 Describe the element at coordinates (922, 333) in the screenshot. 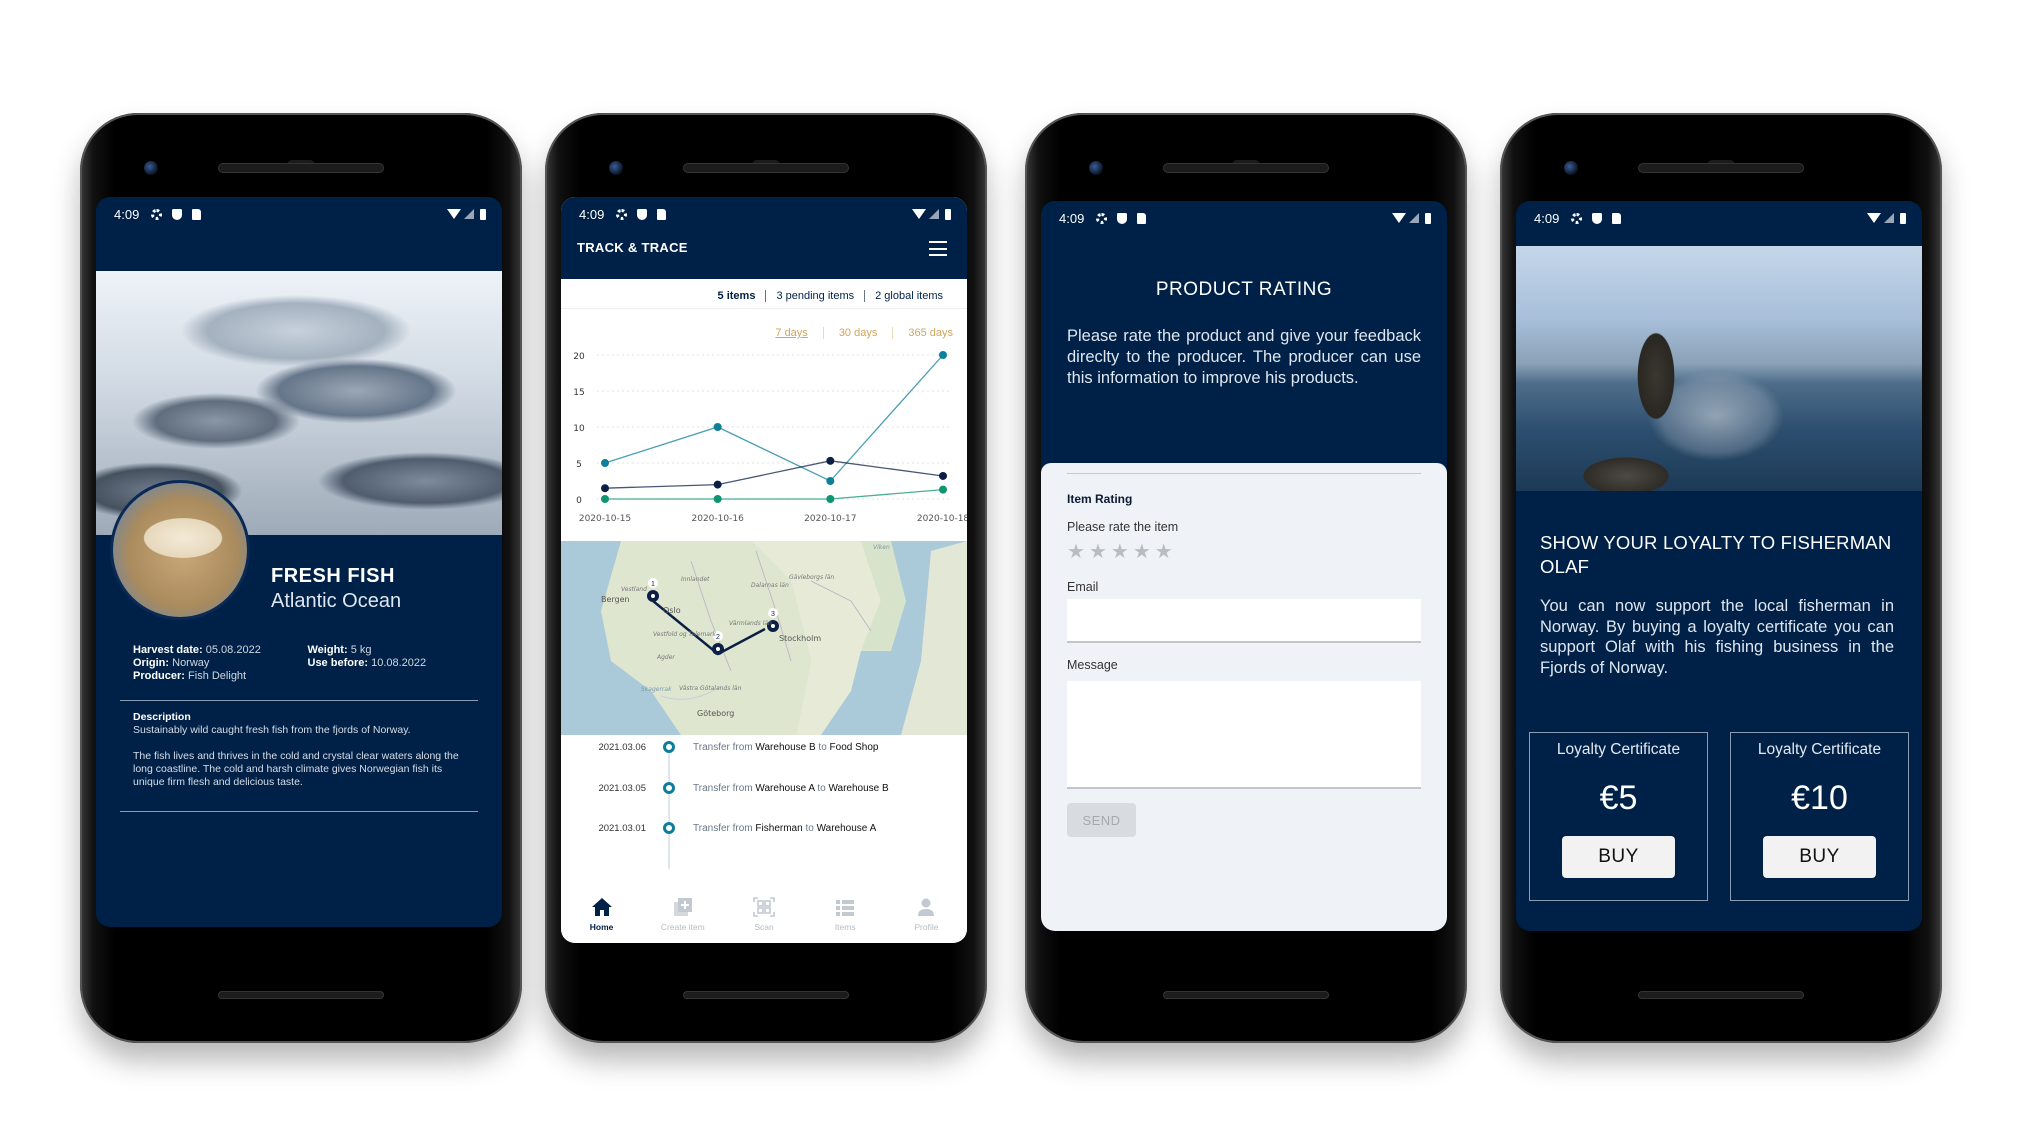

I see `range-365-days: 365 days` at that location.